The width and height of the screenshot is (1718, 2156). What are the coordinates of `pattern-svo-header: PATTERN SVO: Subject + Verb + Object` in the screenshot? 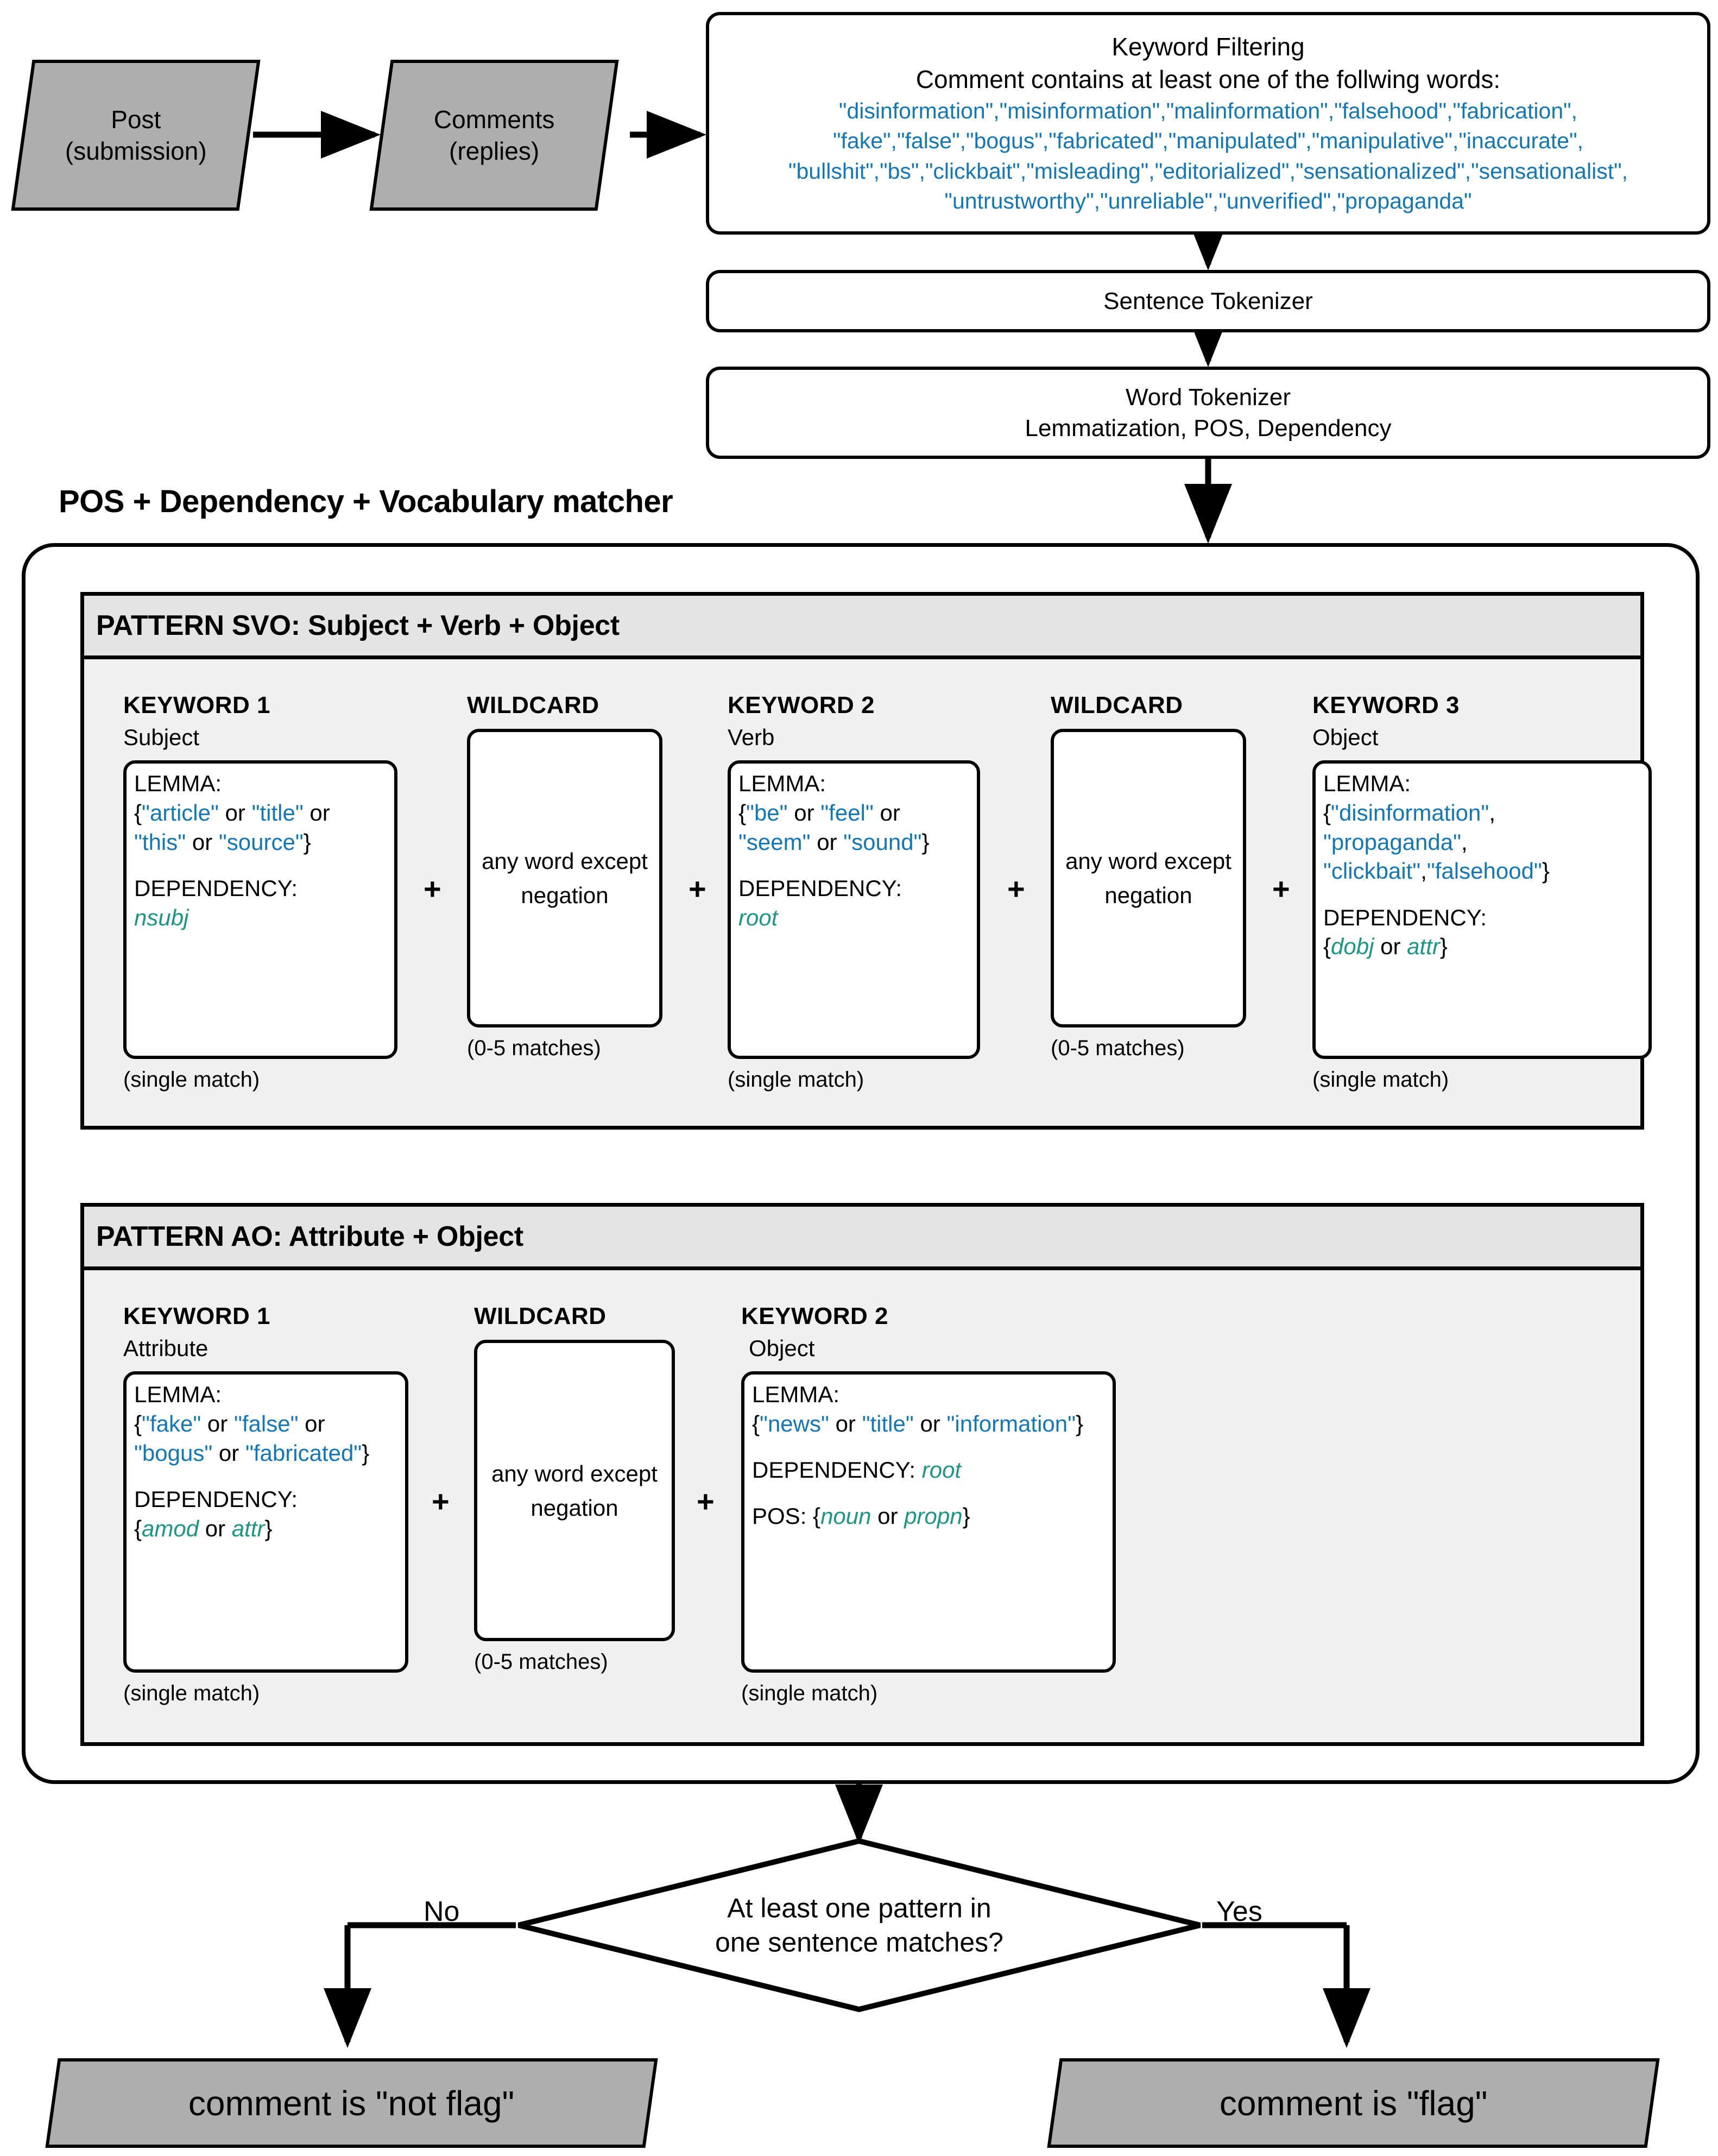 It's located at (862, 627).